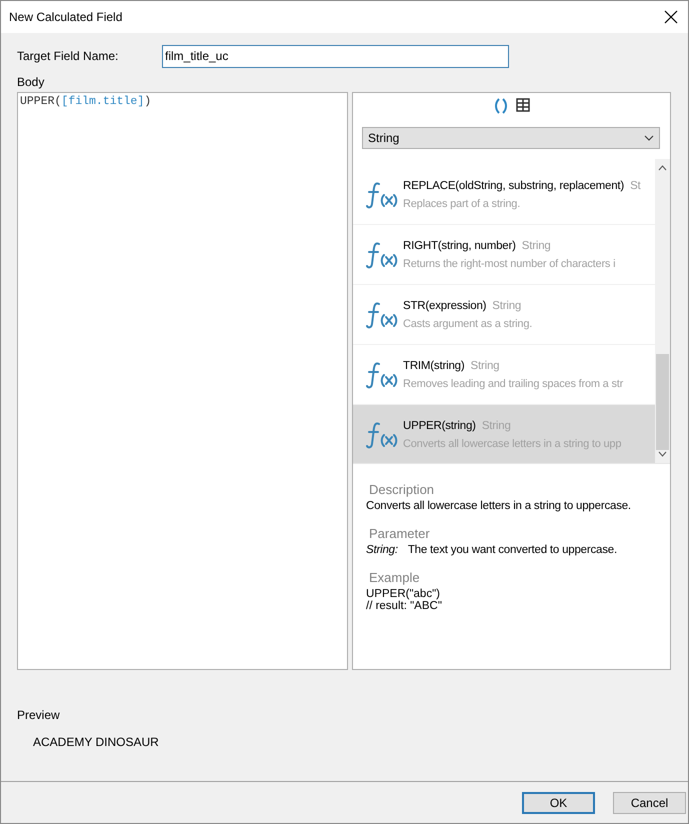 This screenshot has height=824, width=689. Describe the element at coordinates (39, 715) in the screenshot. I see `preview-label: Preview` at that location.